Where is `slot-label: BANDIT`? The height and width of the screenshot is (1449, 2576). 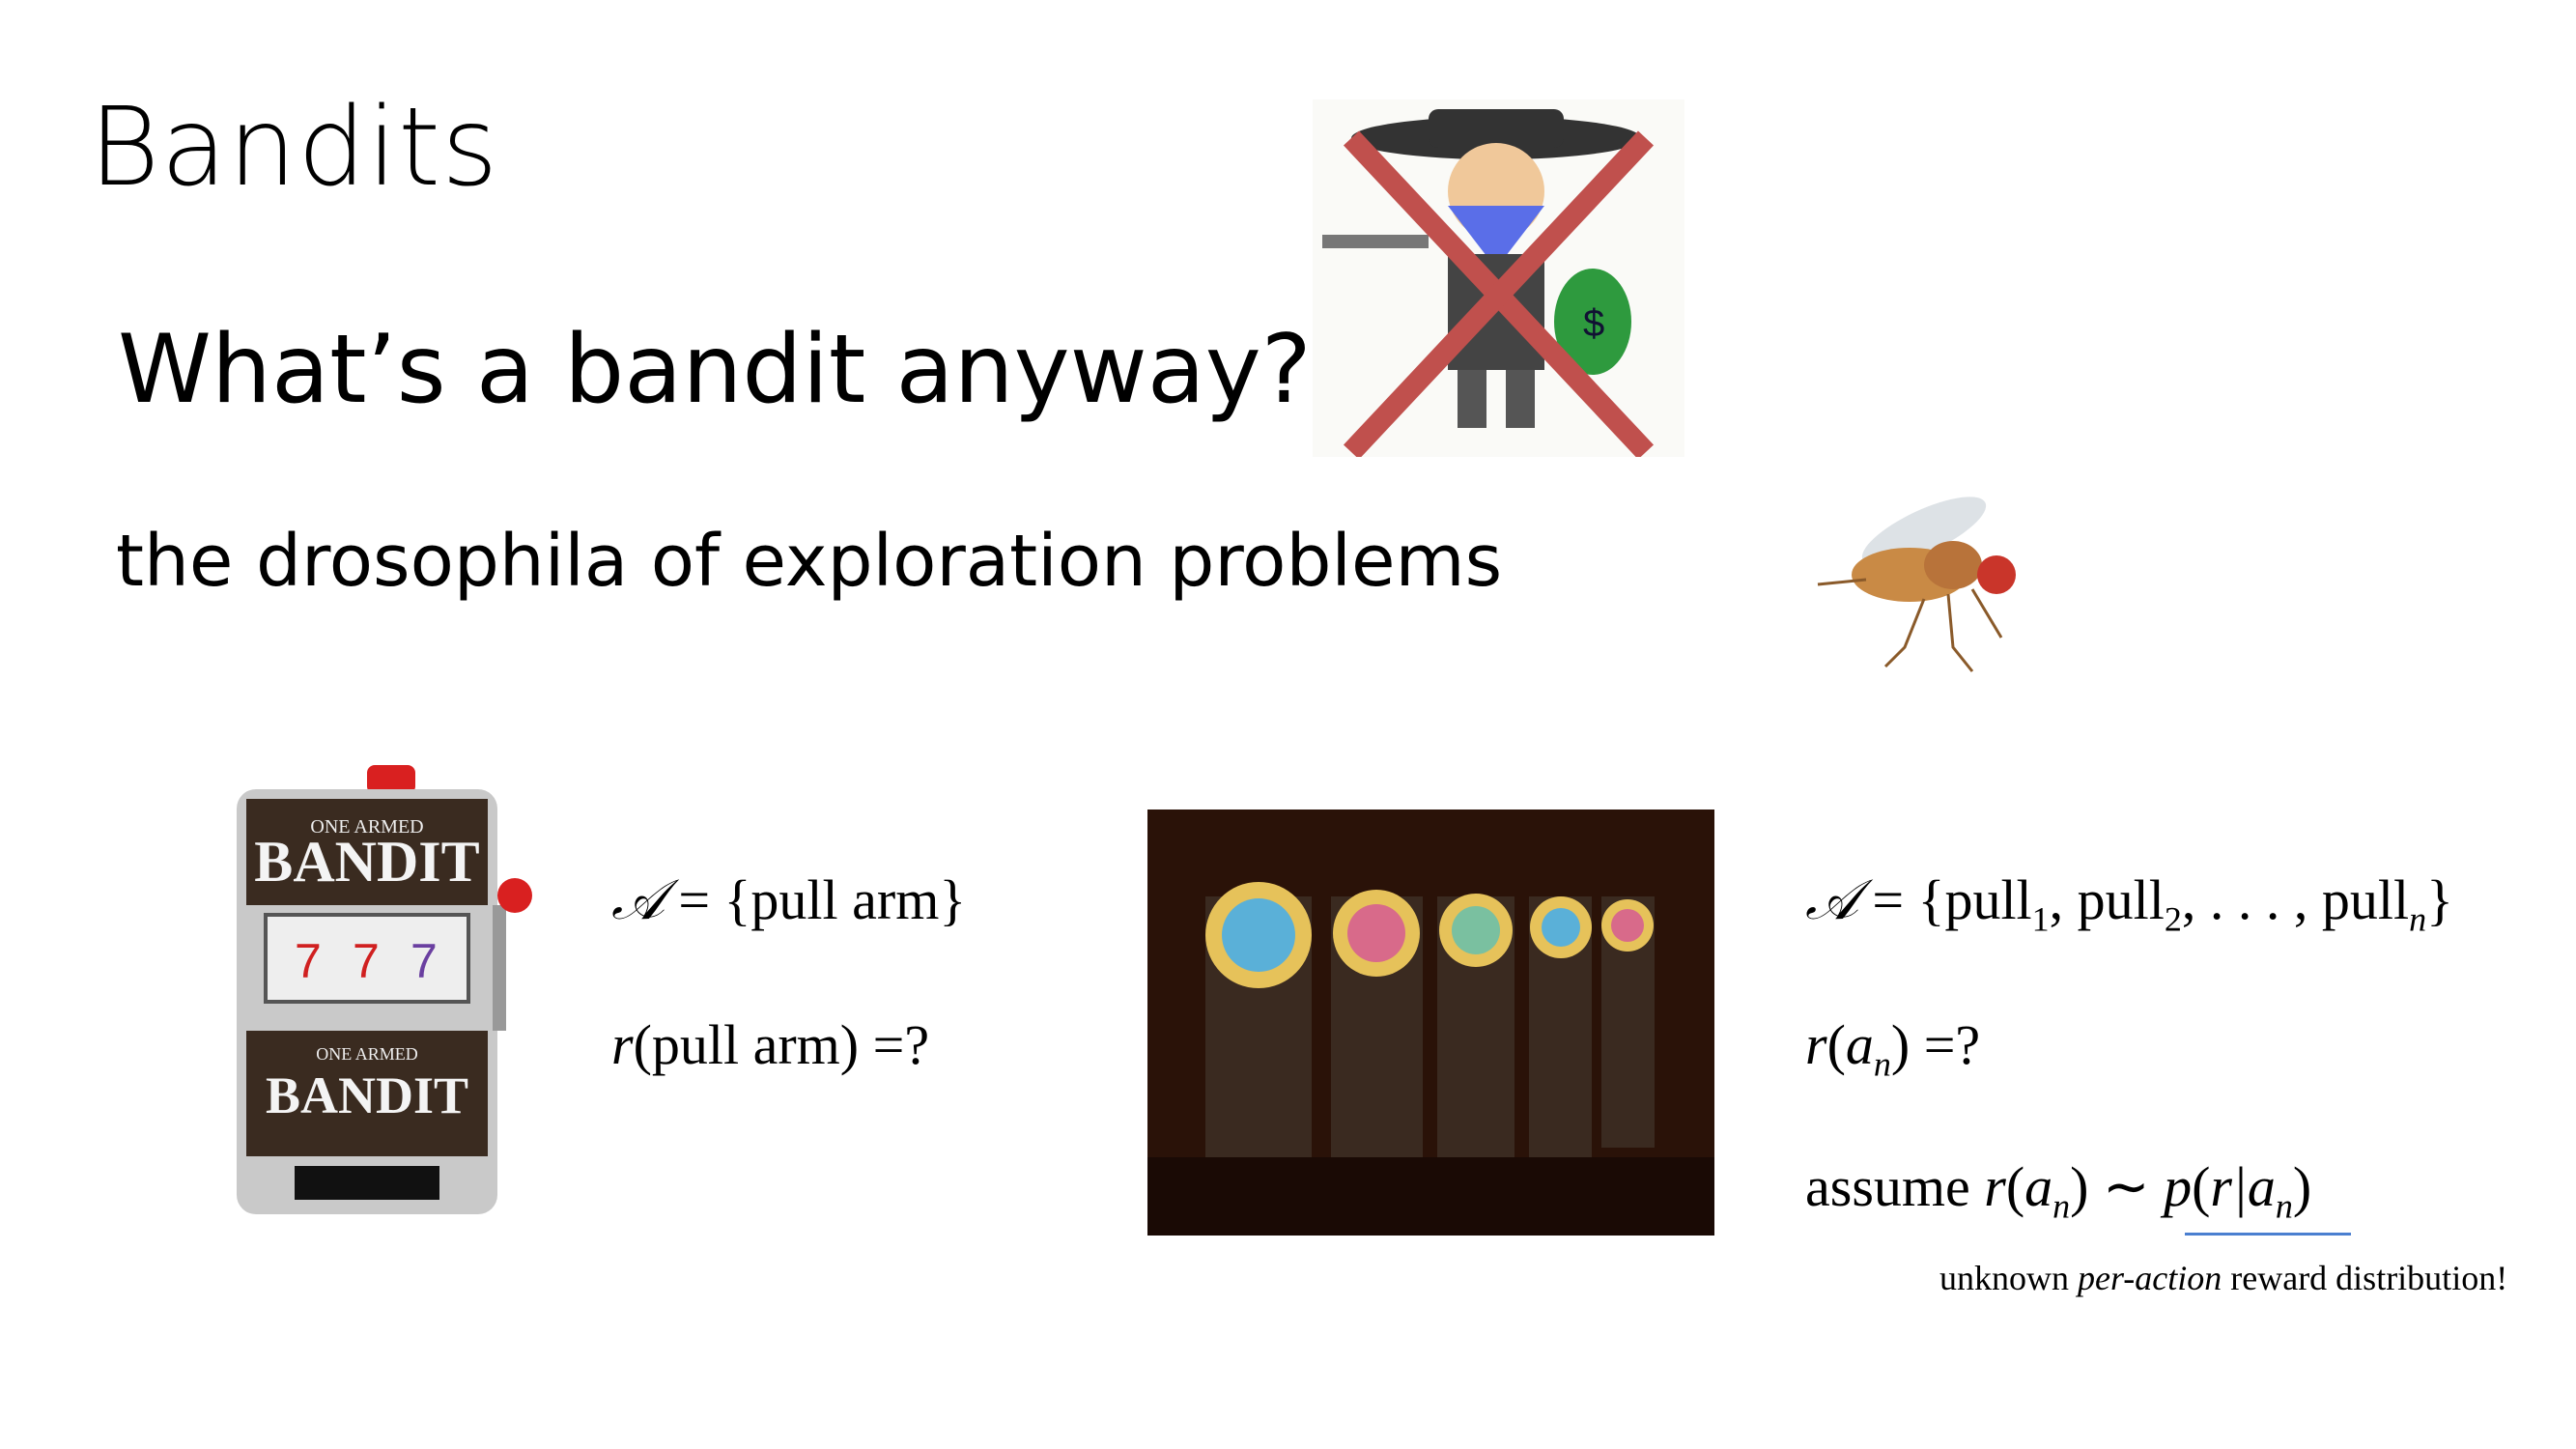 slot-label: BANDIT is located at coordinates (366, 862).